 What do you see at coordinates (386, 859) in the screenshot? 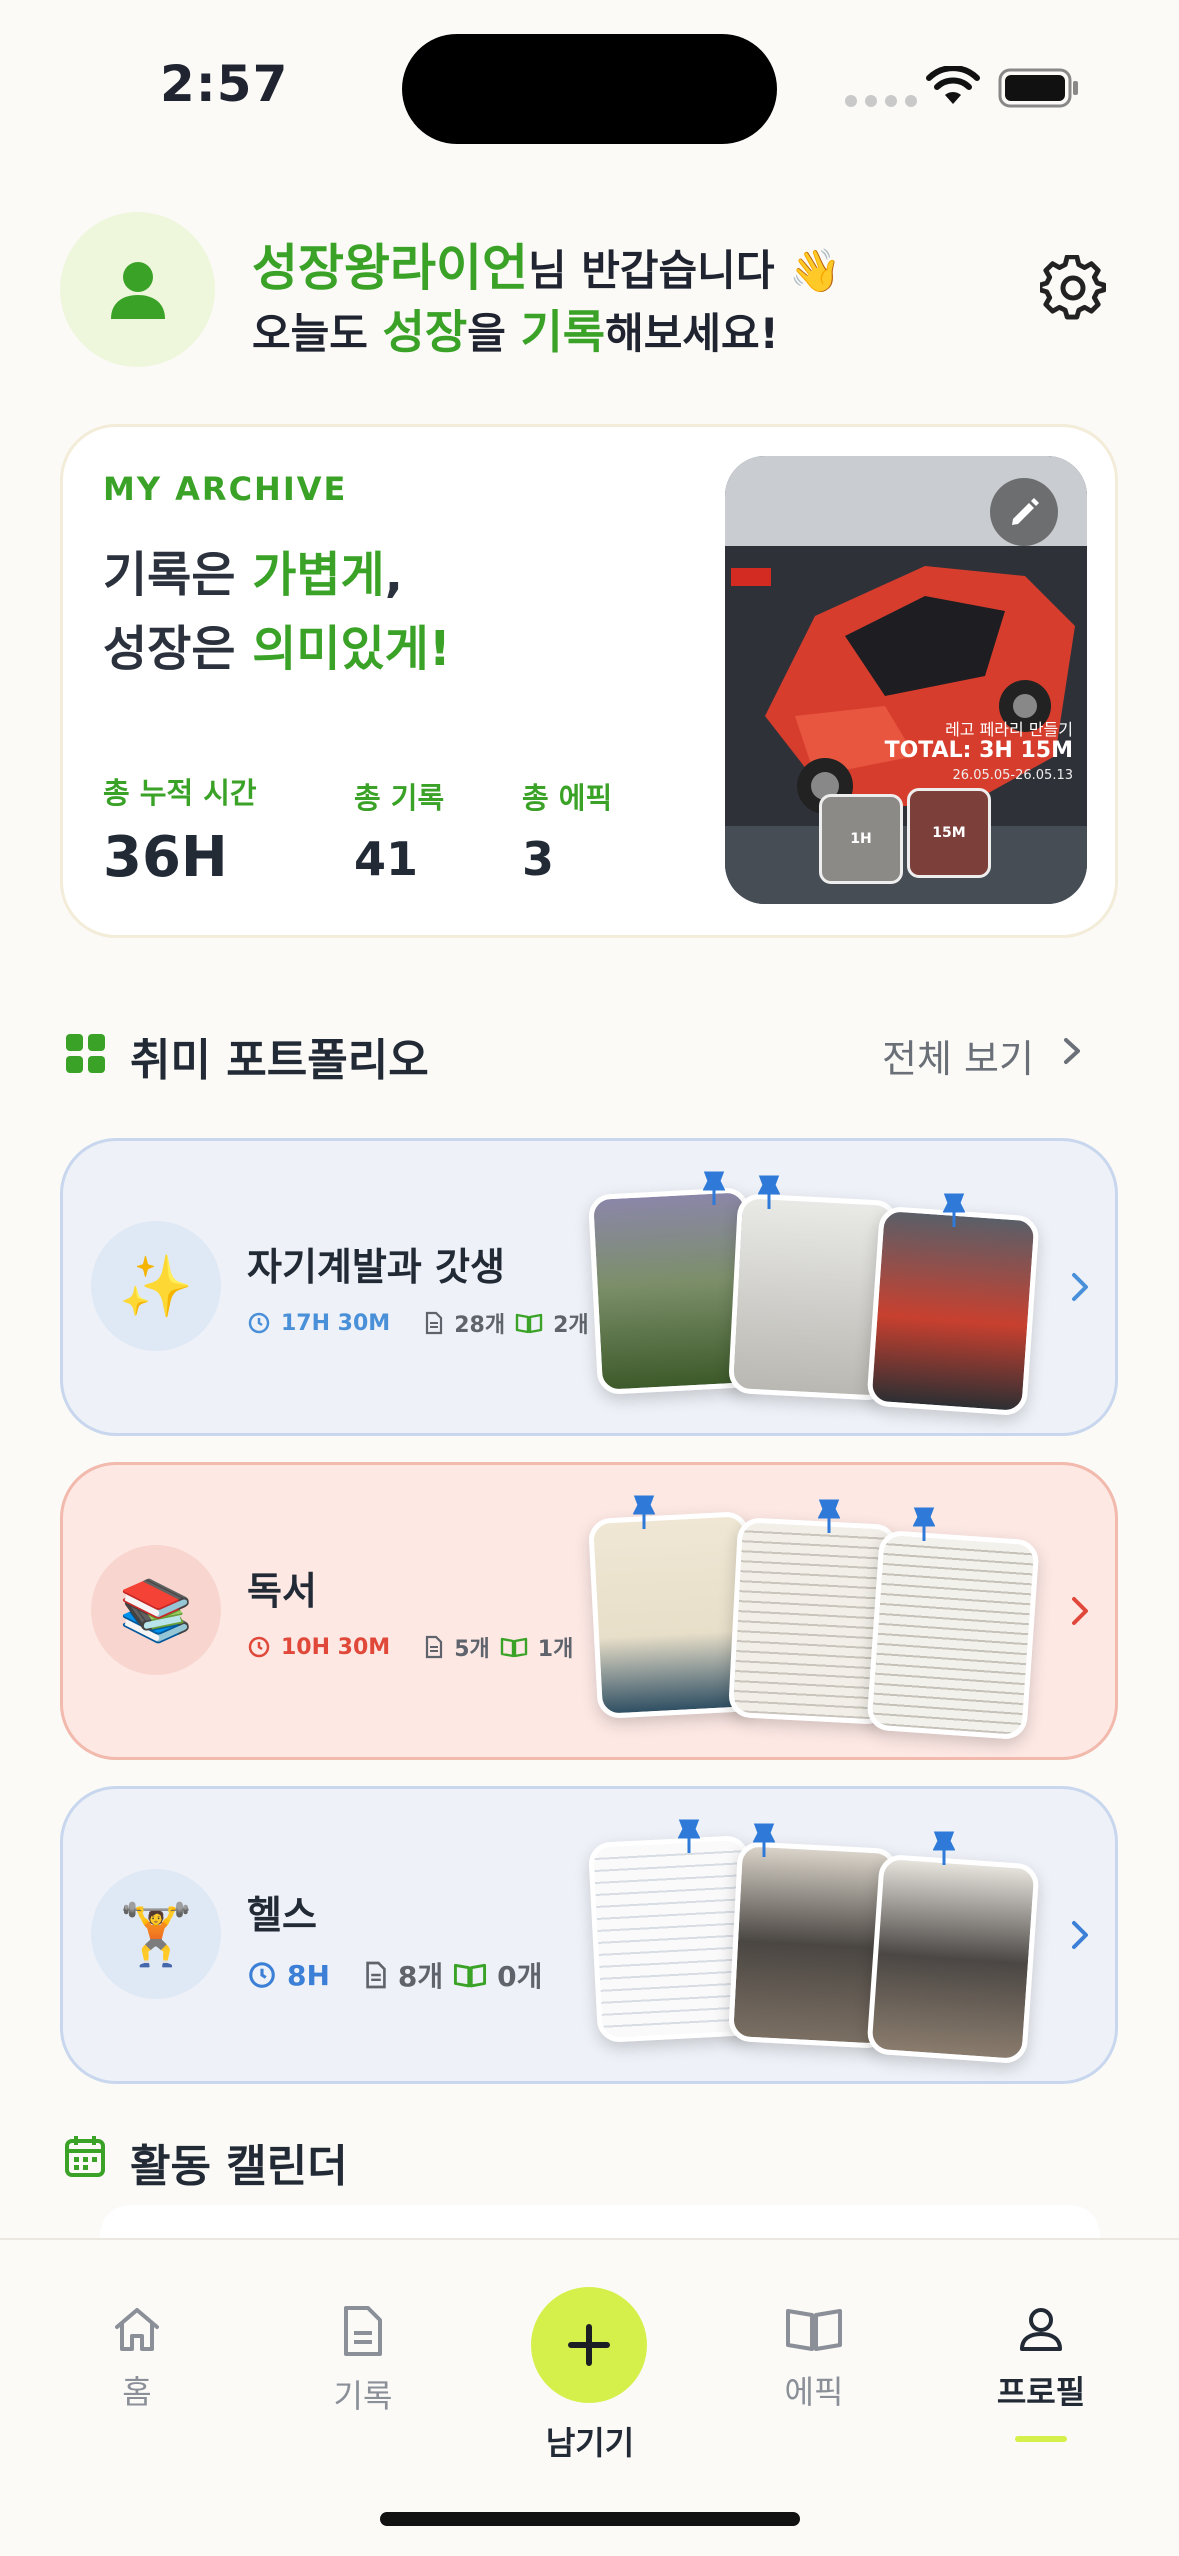
I see `stat-total-records-value: 41` at bounding box center [386, 859].